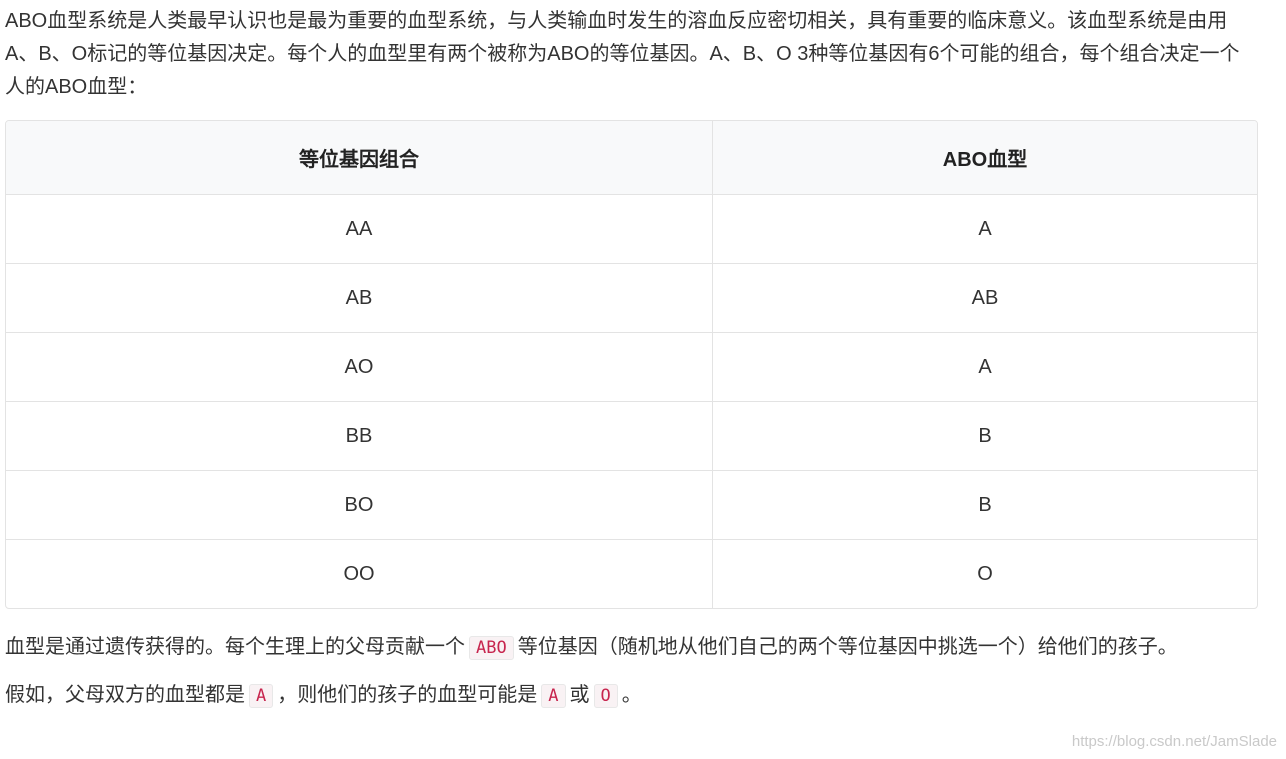 This screenshot has height=759, width=1286. I want to click on table-row: AB AB, so click(631, 298).